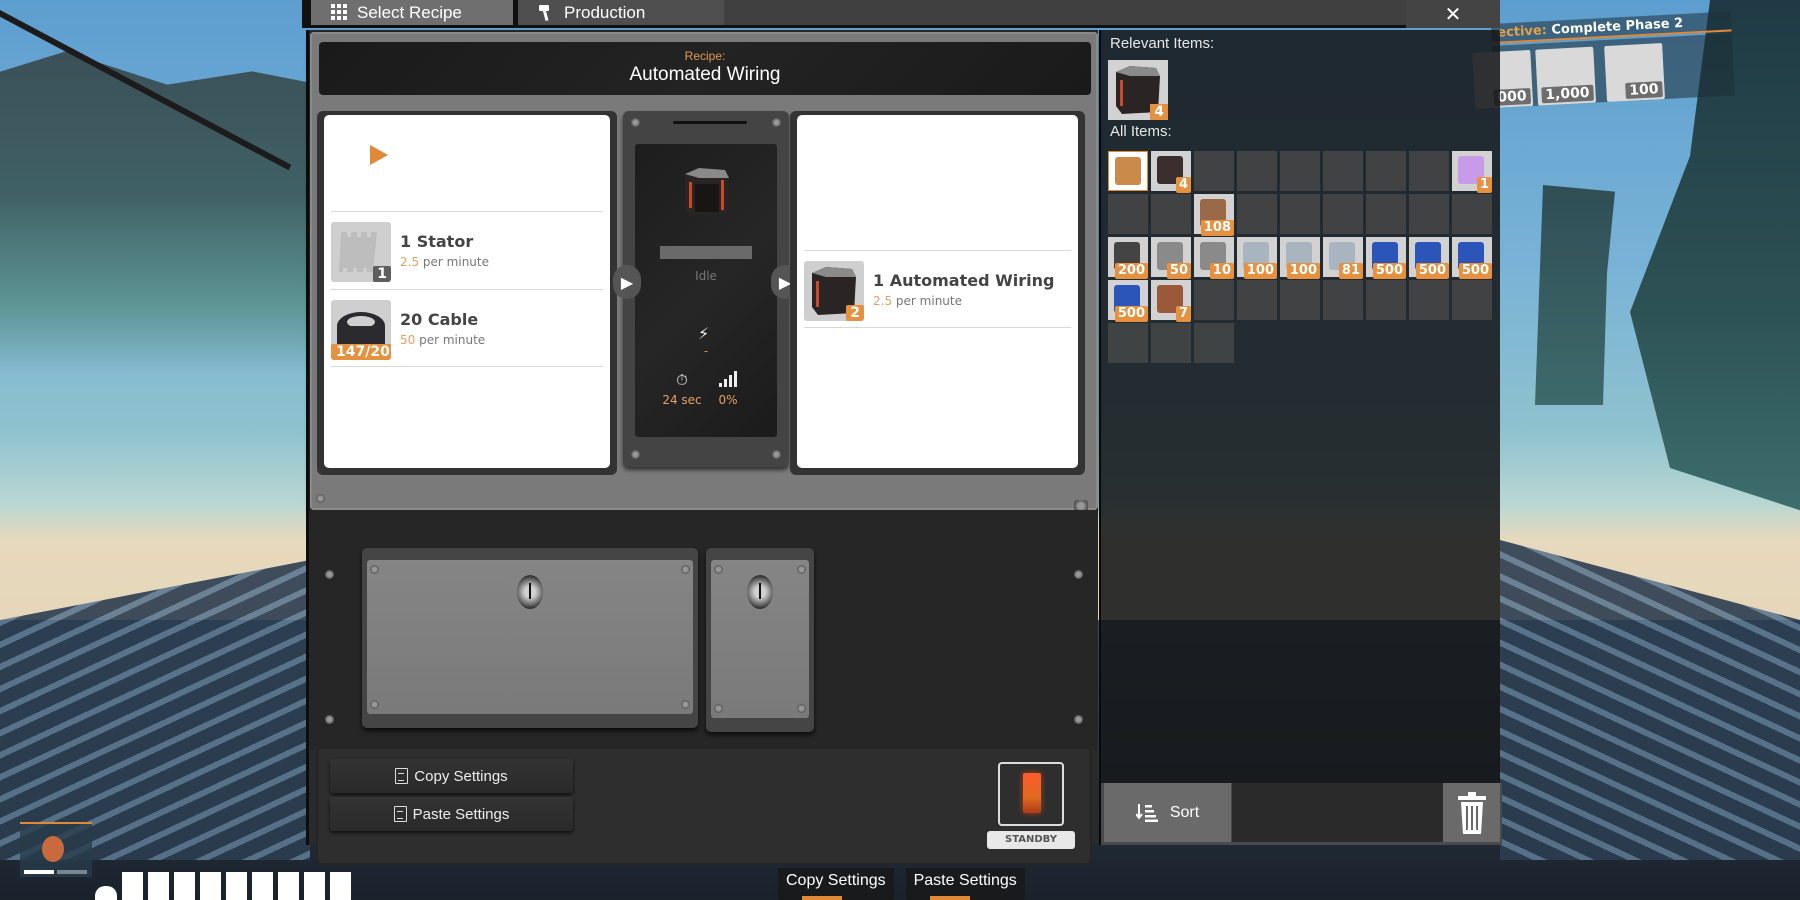 The image size is (1800, 900). Describe the element at coordinates (451, 776) in the screenshot. I see `copy-settings-button: Copy Settings` at that location.